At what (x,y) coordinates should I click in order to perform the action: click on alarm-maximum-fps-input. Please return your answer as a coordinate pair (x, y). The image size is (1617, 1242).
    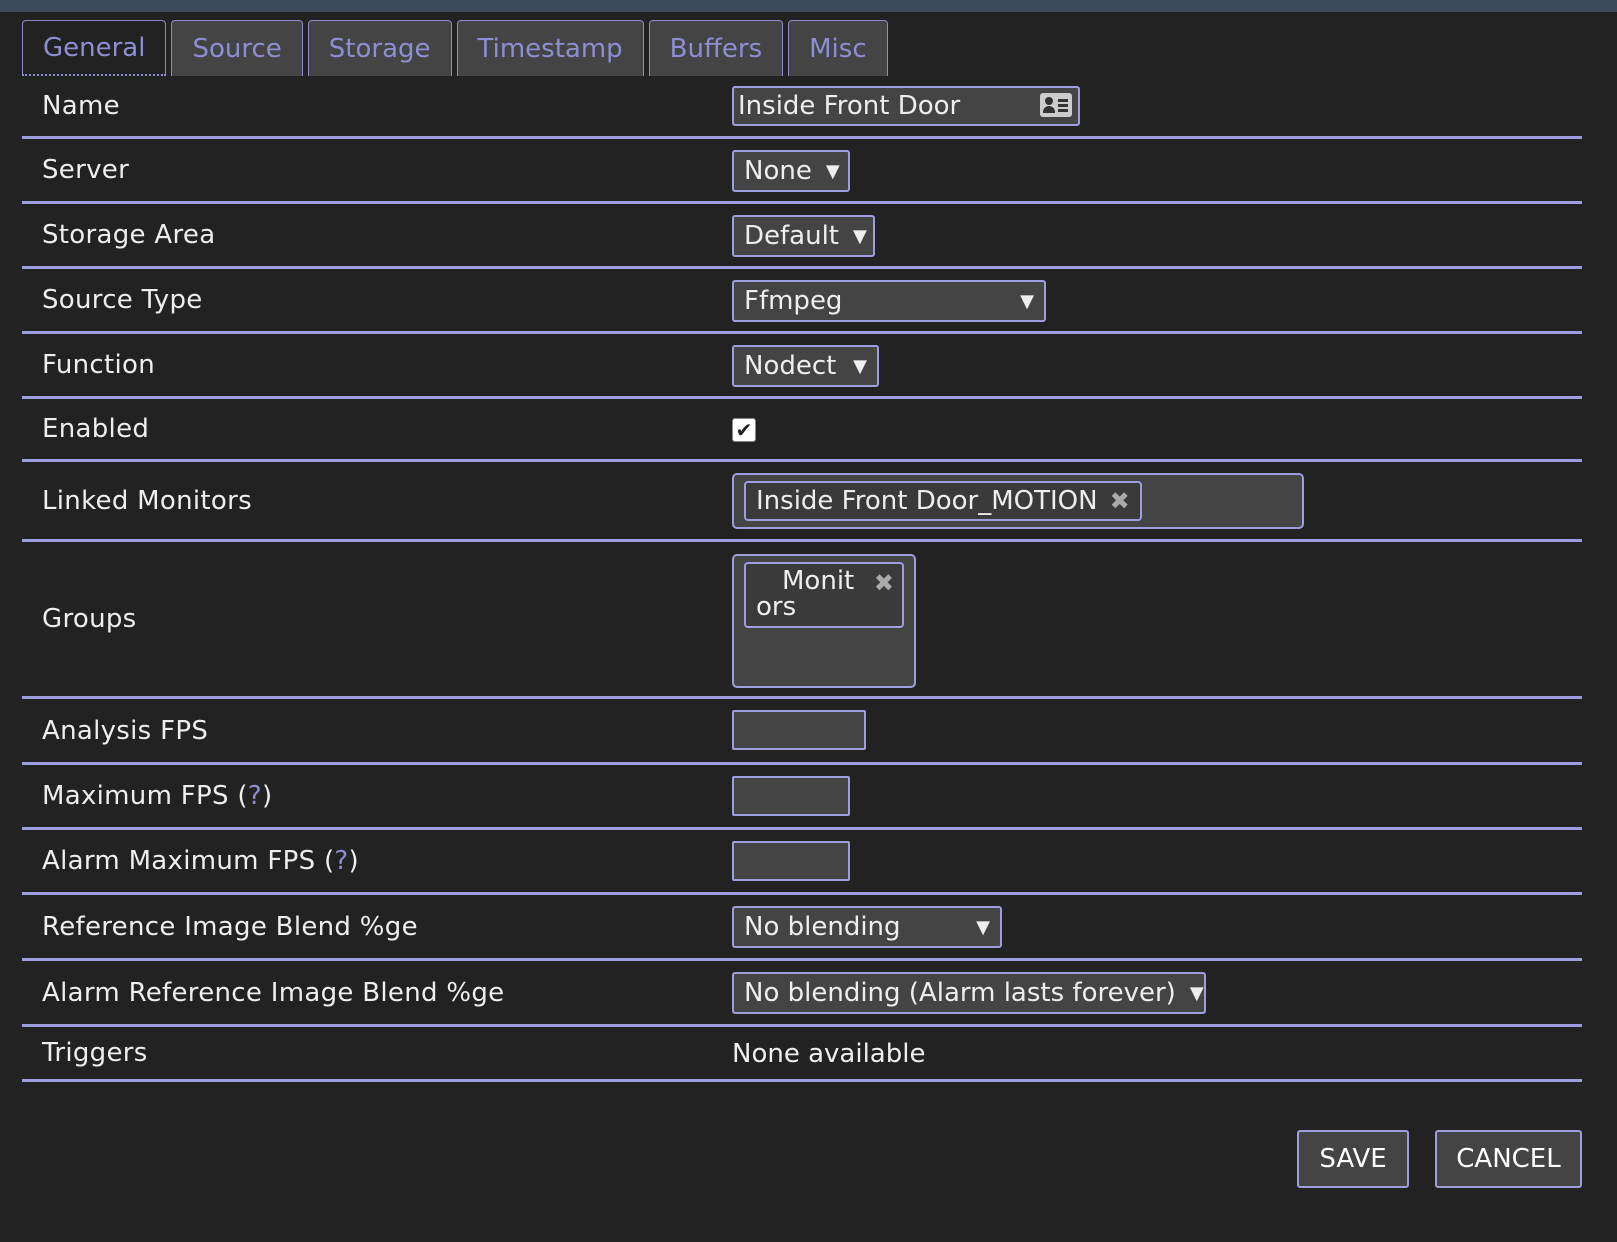
    Looking at the image, I should click on (791, 861).